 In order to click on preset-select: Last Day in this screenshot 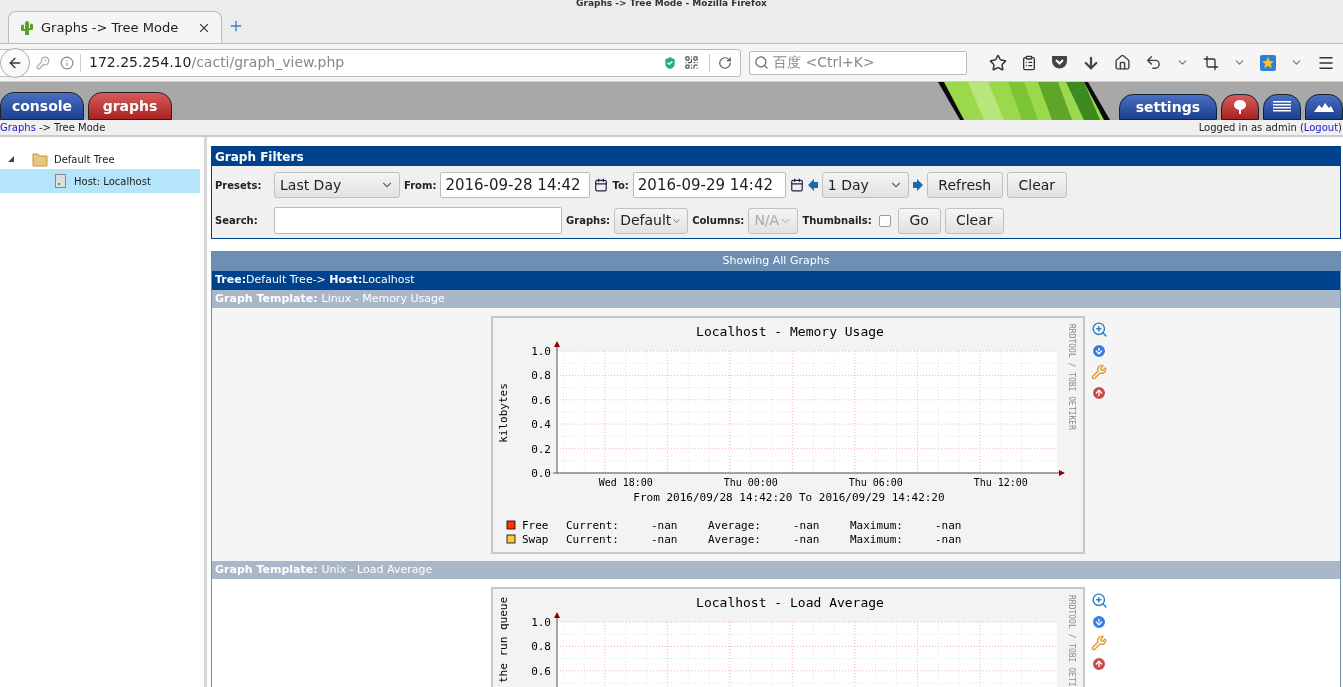, I will do `click(337, 185)`.